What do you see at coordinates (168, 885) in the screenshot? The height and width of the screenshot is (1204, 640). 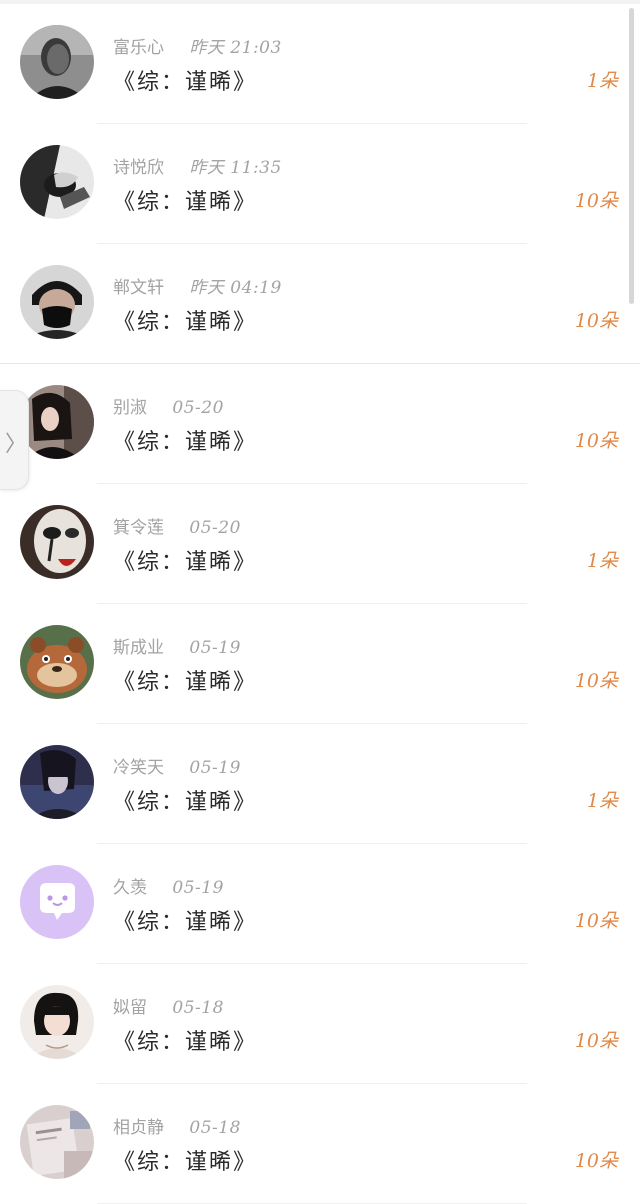 I see `item-meta: 久羡 05-19` at bounding box center [168, 885].